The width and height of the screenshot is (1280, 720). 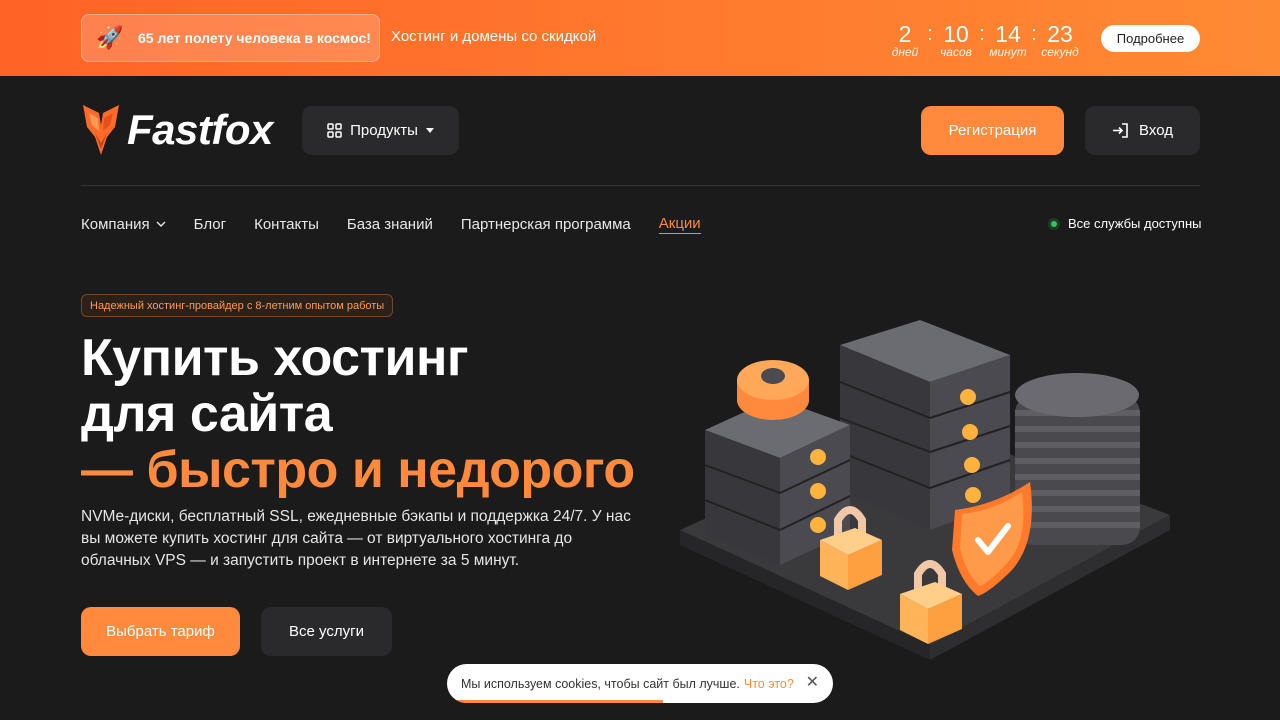 I want to click on timer-hours-label: часов, so click(x=956, y=52).